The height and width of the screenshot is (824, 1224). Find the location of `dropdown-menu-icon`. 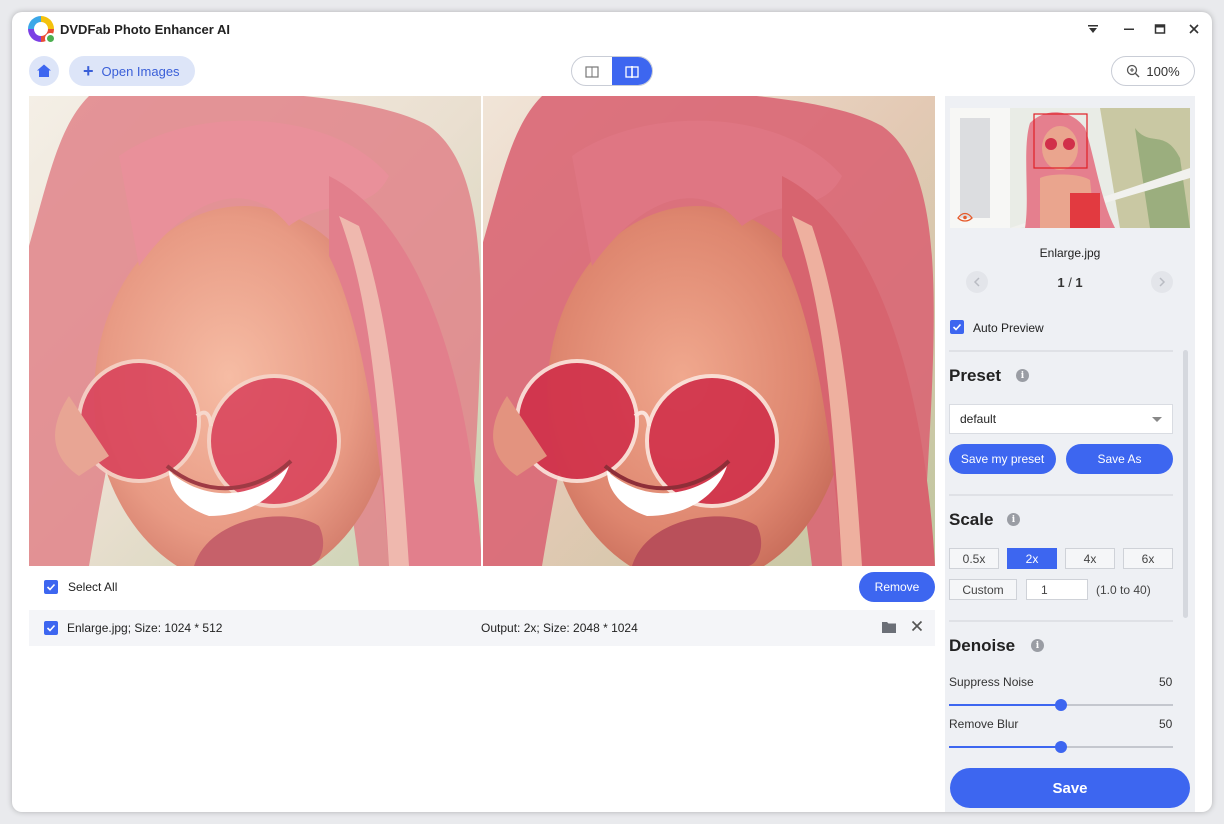

dropdown-menu-icon is located at coordinates (1093, 29).